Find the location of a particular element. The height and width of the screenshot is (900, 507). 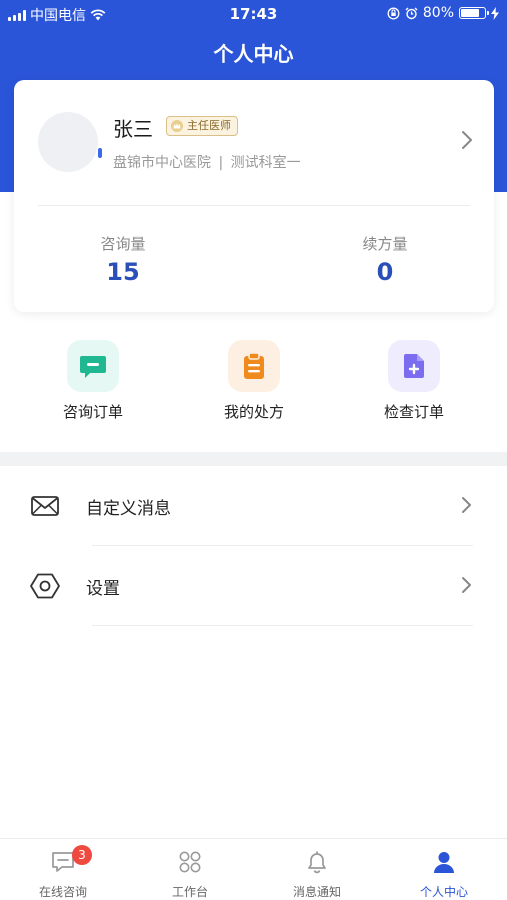

hexagon-settings-icon is located at coordinates (45, 586).